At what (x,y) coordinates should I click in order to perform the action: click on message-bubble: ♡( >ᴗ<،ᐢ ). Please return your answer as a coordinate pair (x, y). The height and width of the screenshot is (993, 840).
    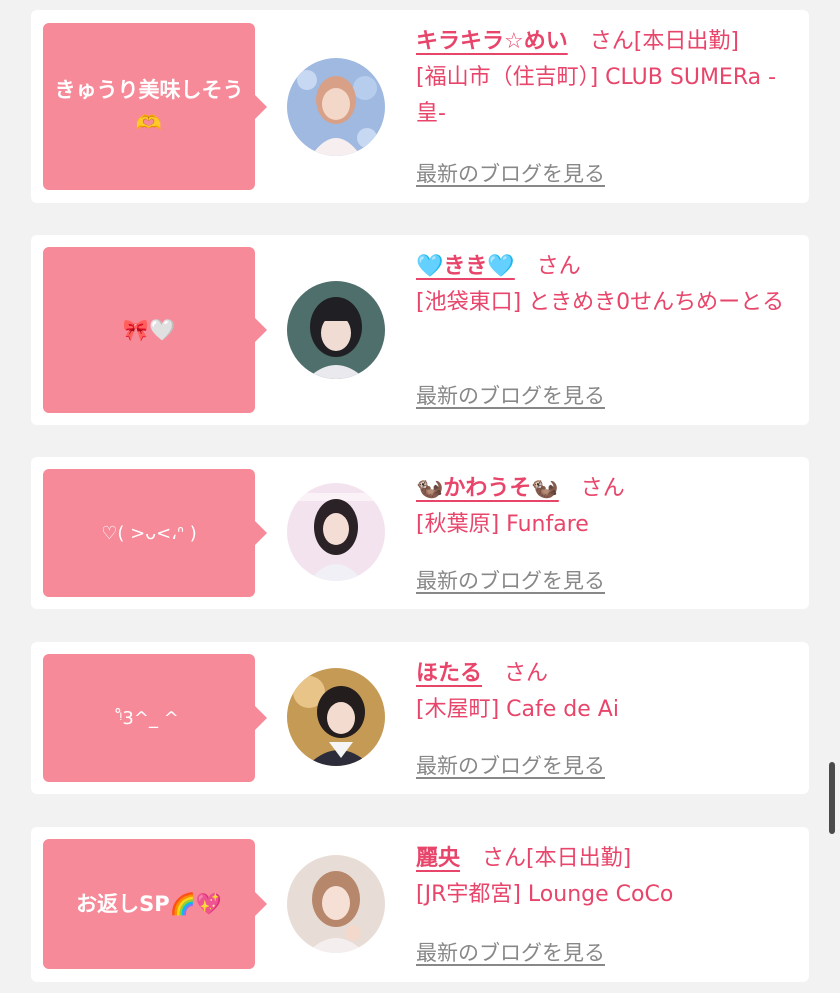
    Looking at the image, I should click on (155, 533).